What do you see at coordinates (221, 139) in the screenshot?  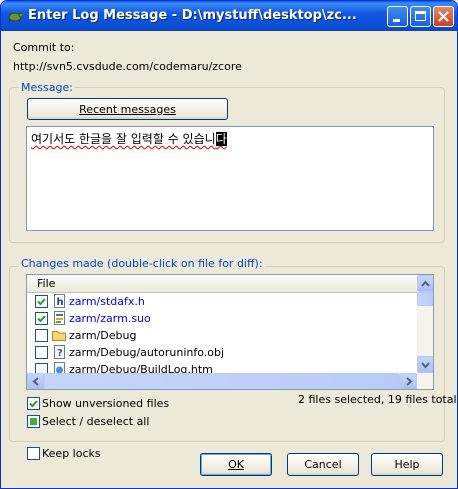 I see `ime-composition-char: 다` at bounding box center [221, 139].